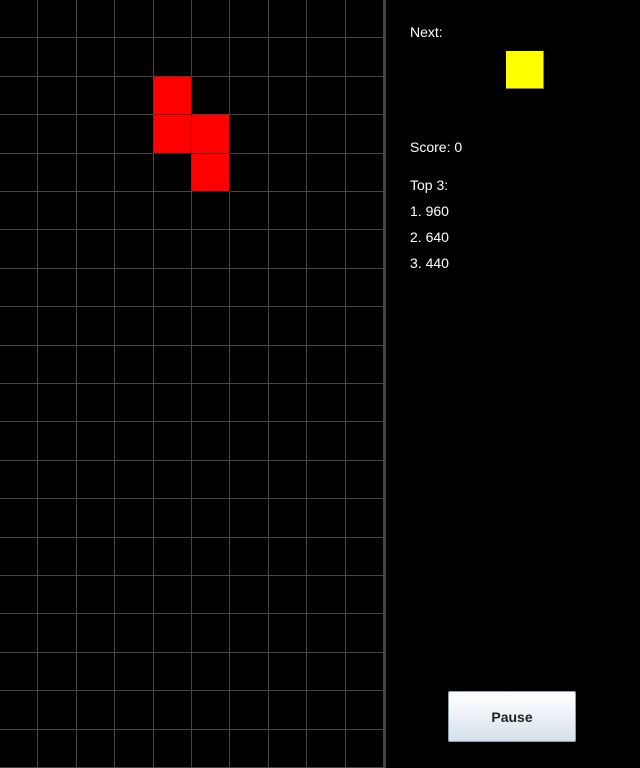 The image size is (640, 768). I want to click on next-piece-block, so click(525, 70).